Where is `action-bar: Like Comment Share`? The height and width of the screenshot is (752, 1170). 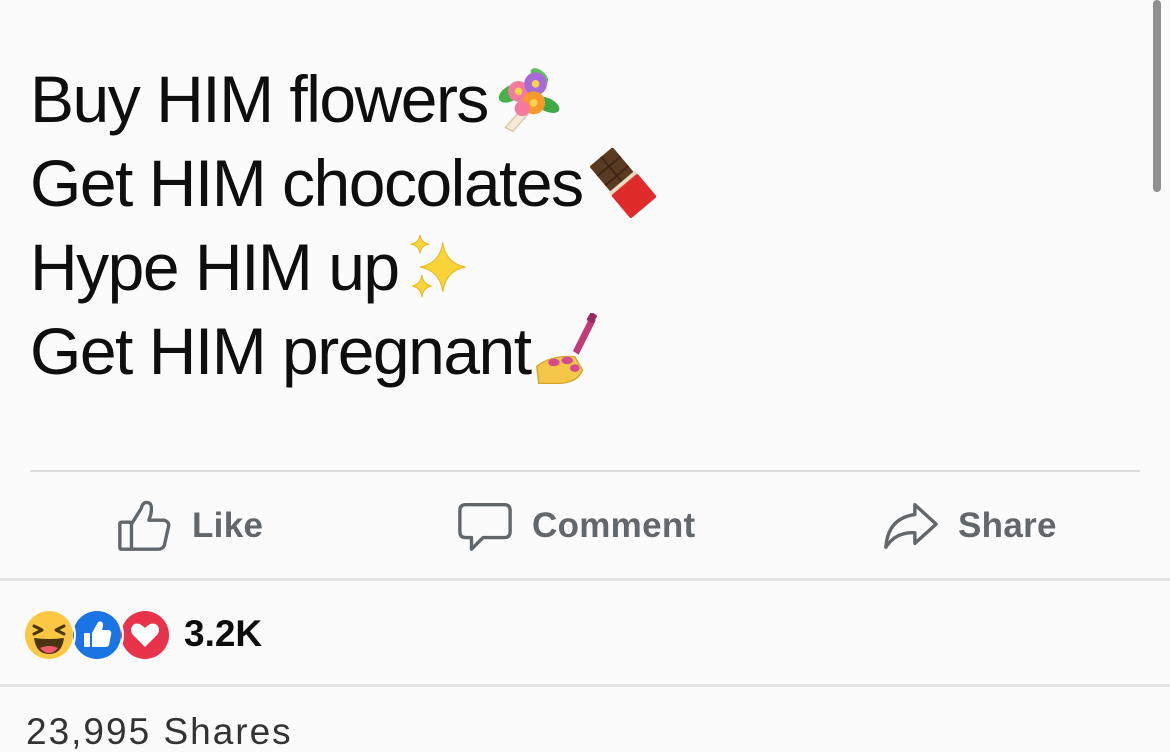
action-bar: Like Comment Share is located at coordinates (585, 525).